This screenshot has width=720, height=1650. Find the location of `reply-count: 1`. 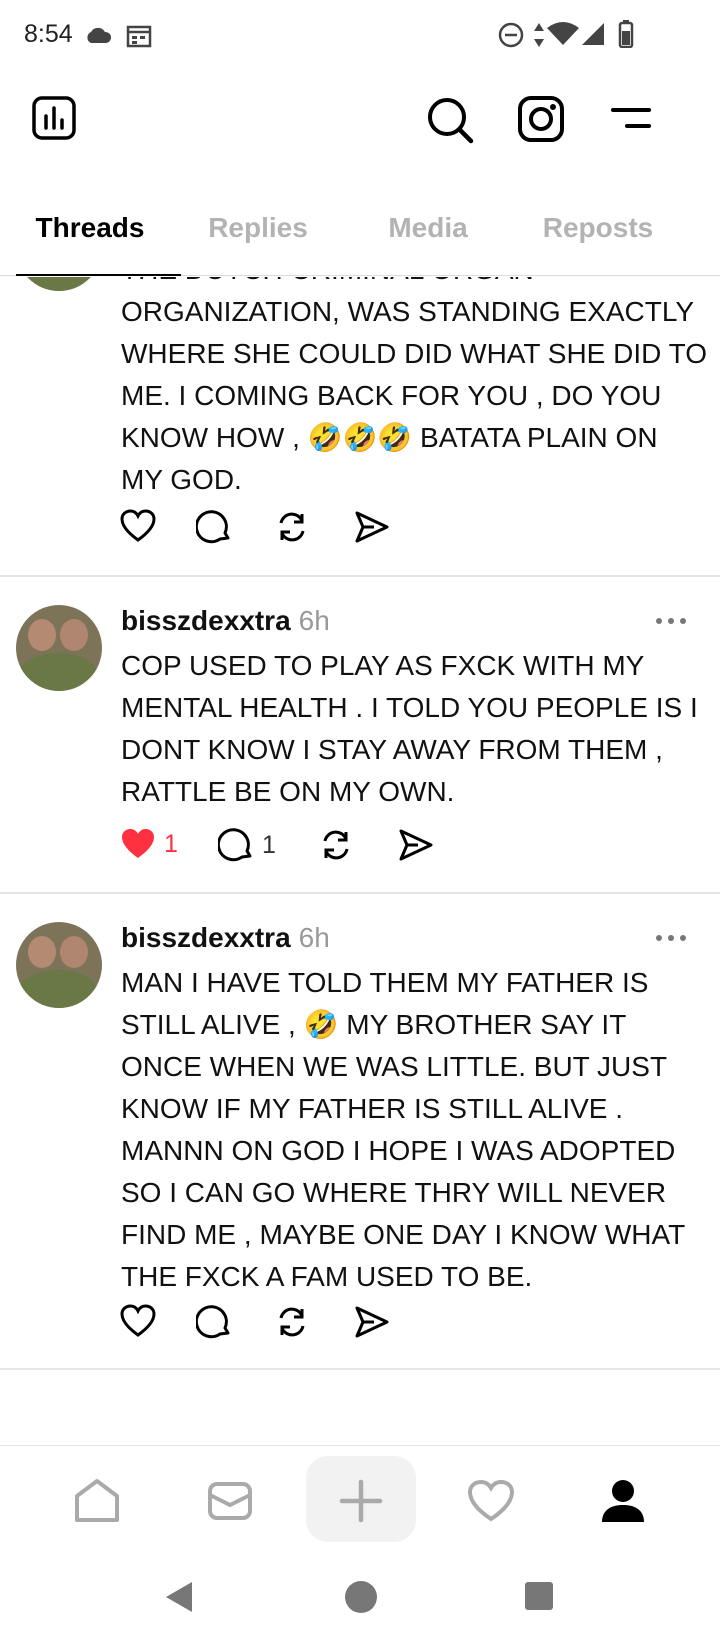

reply-count: 1 is located at coordinates (269, 844).